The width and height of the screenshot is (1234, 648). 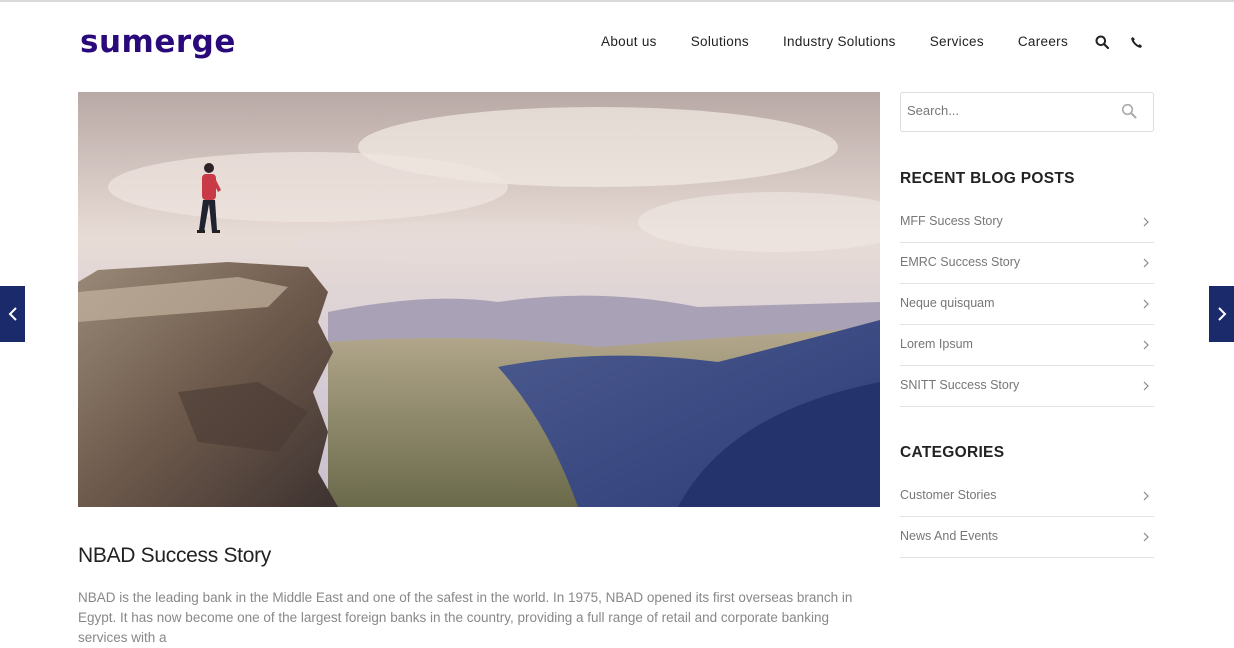 I want to click on recent-post-label: SNITT Success Story, so click(x=960, y=385).